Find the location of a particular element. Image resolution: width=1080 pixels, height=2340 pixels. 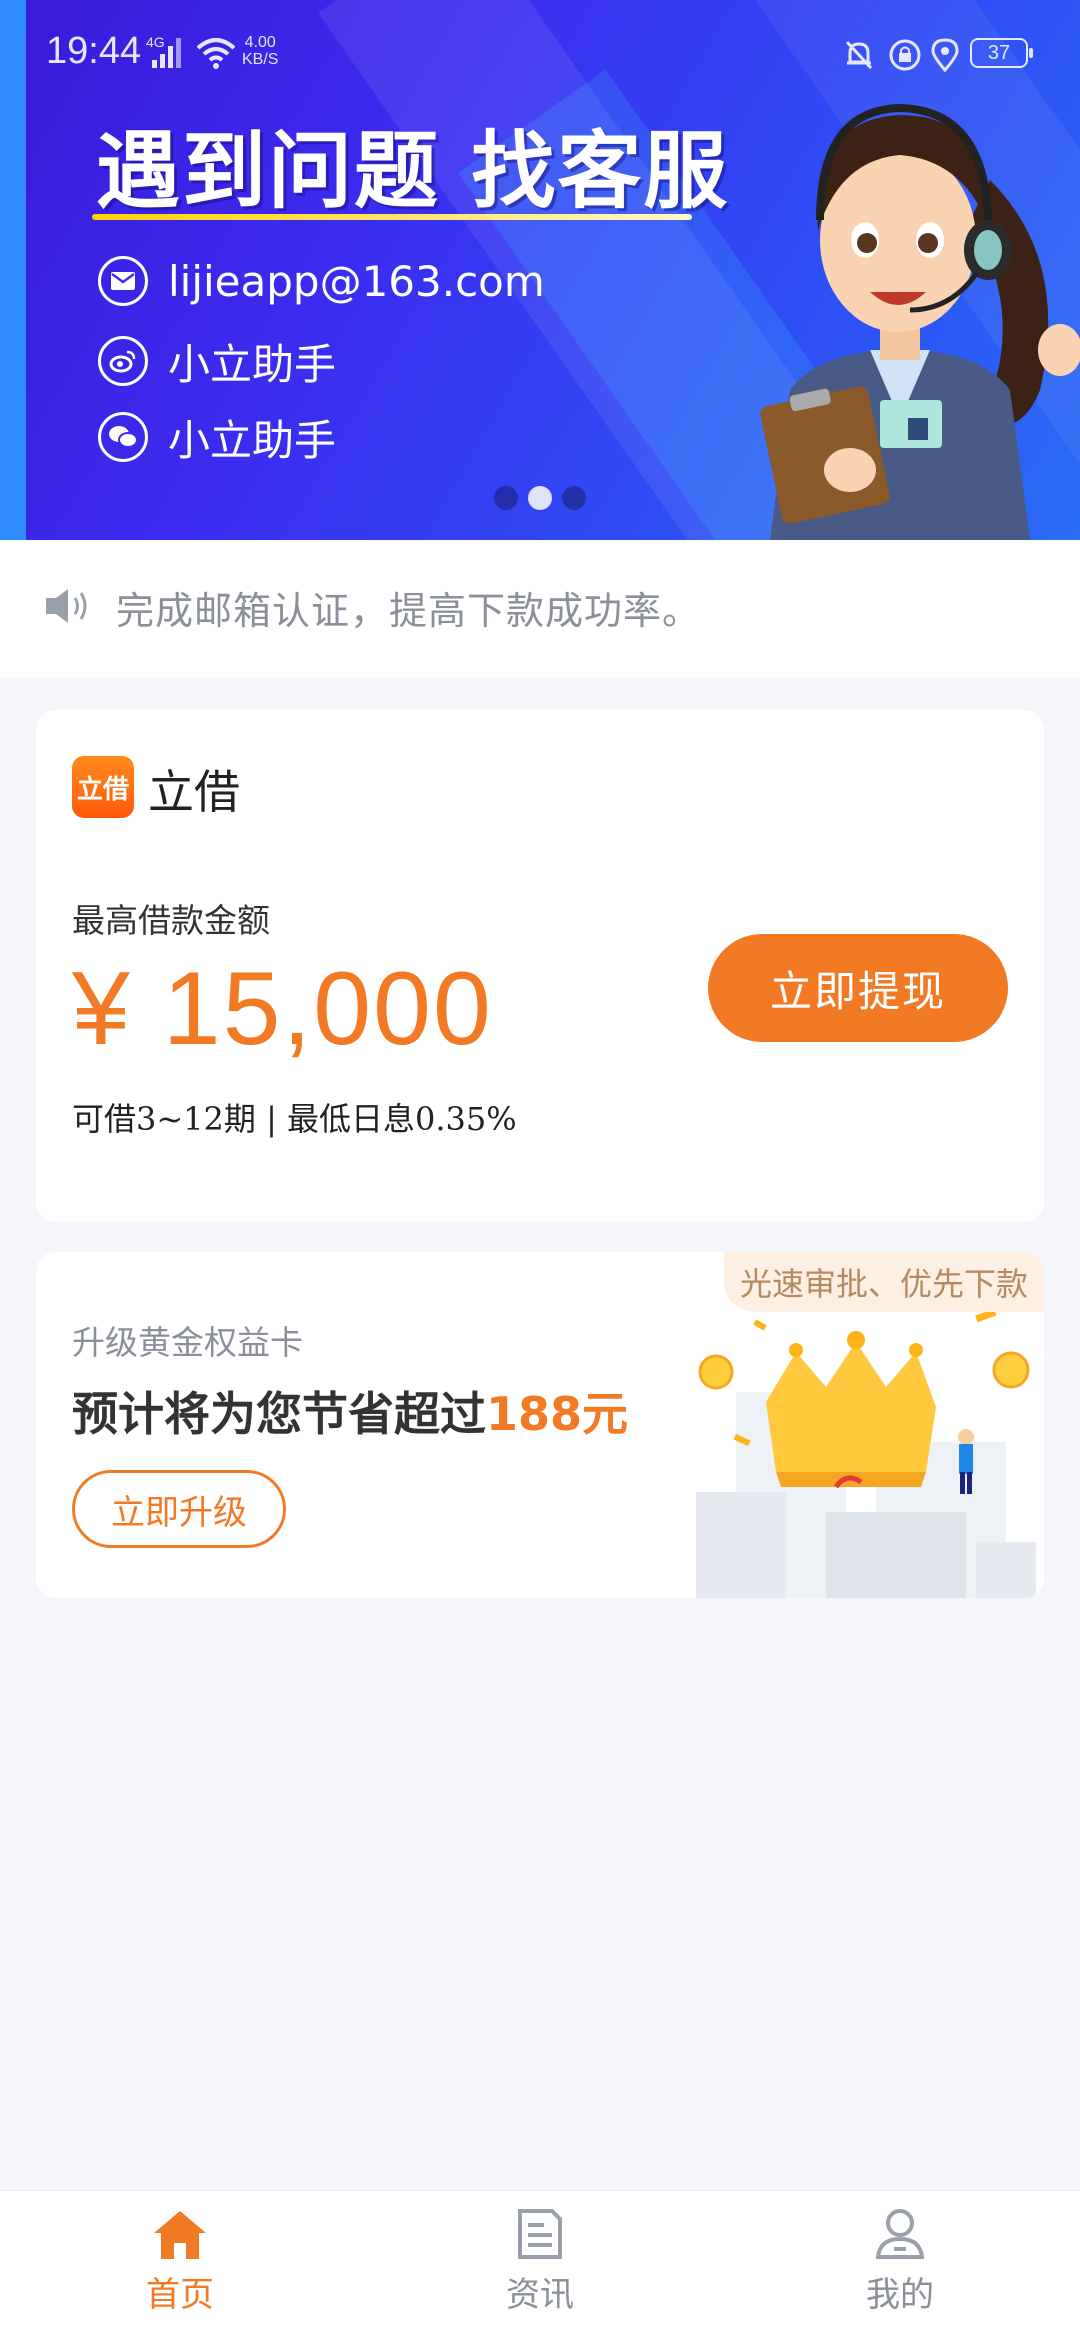

contact-email: lijieapp@163.com is located at coordinates (321, 281).